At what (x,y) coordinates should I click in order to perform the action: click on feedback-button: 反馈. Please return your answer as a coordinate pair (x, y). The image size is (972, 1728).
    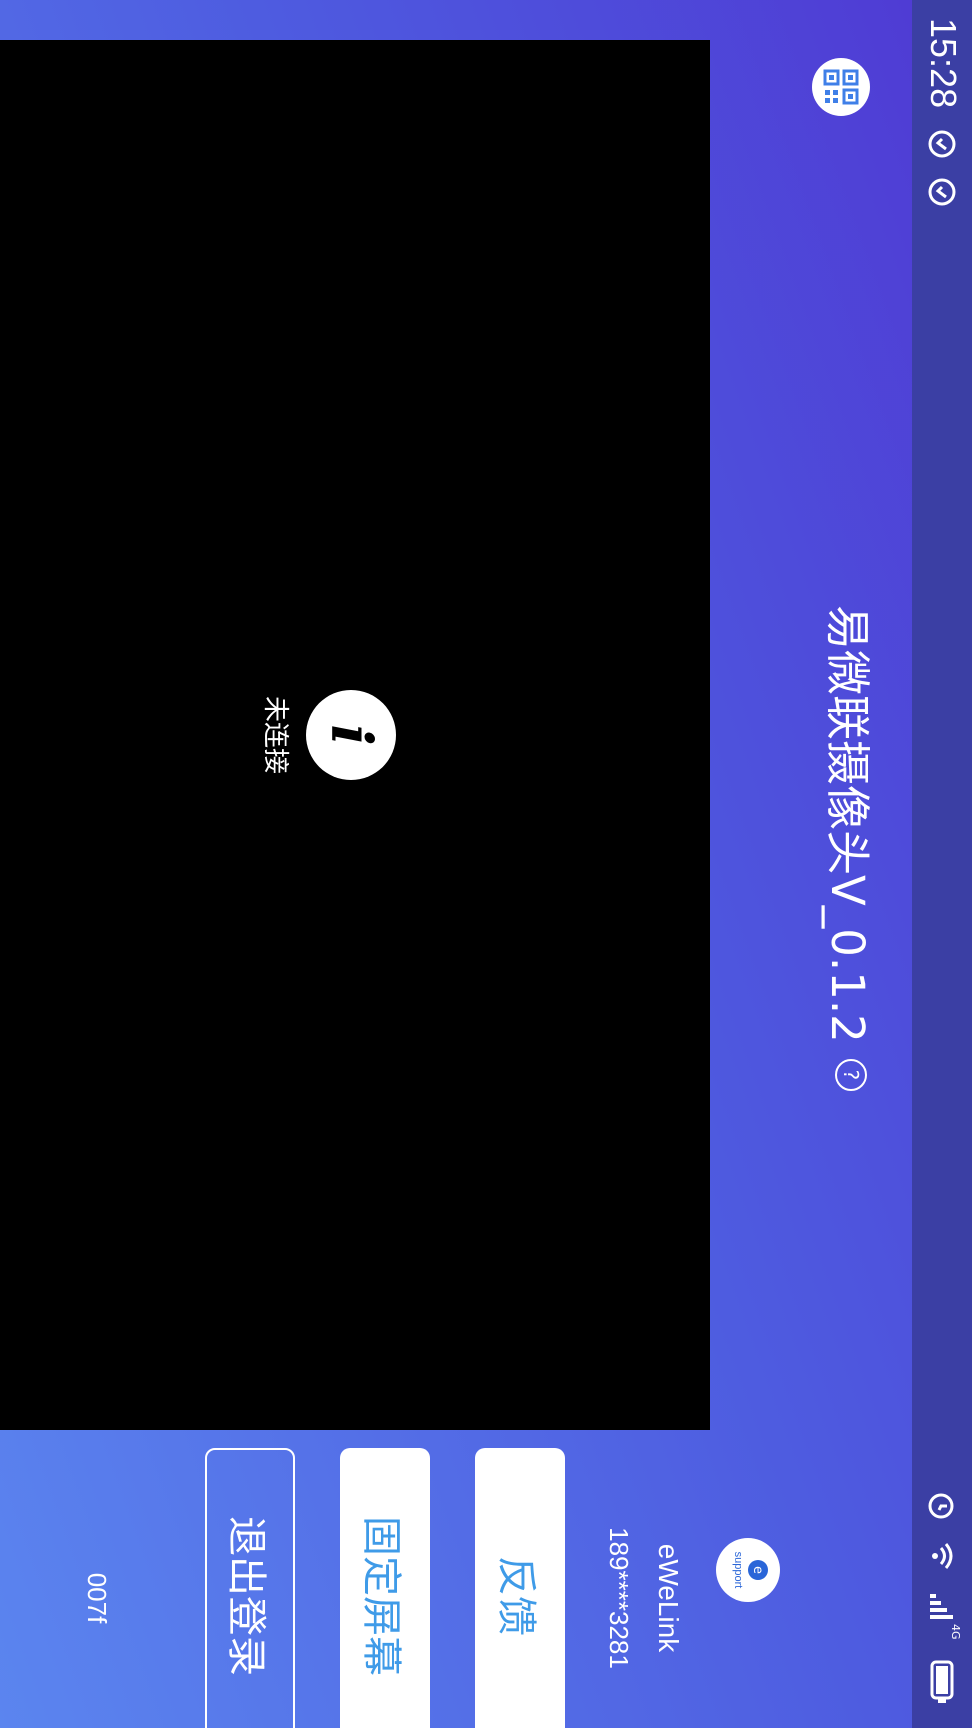
    Looking at the image, I should click on (520, 1588).